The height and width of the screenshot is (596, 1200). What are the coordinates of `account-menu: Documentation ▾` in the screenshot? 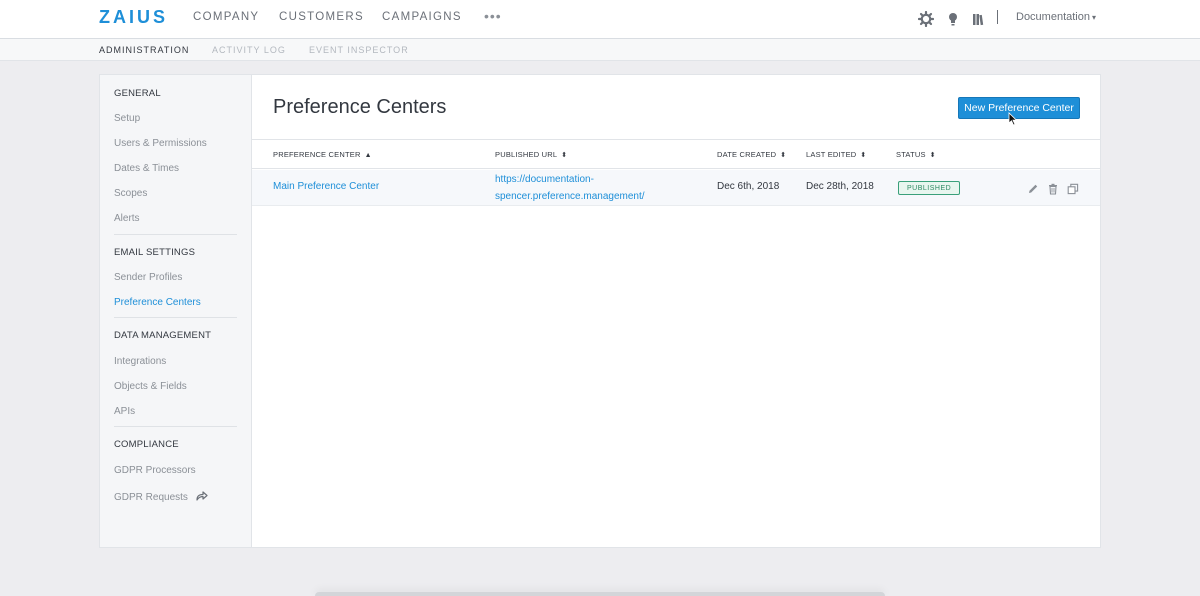 It's located at (1056, 17).